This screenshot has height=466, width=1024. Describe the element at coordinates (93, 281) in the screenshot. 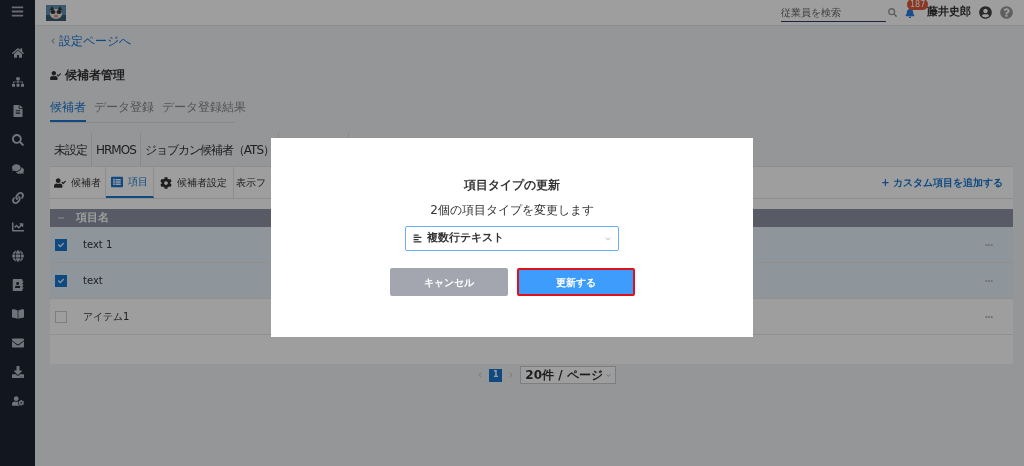

I see `table-cell-text: text` at that location.